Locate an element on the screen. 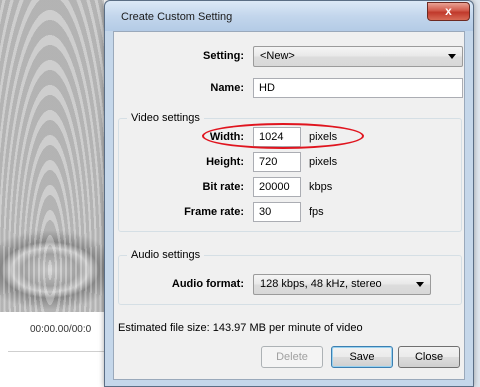  dialog-title: Create Custom Setting is located at coordinates (177, 17).